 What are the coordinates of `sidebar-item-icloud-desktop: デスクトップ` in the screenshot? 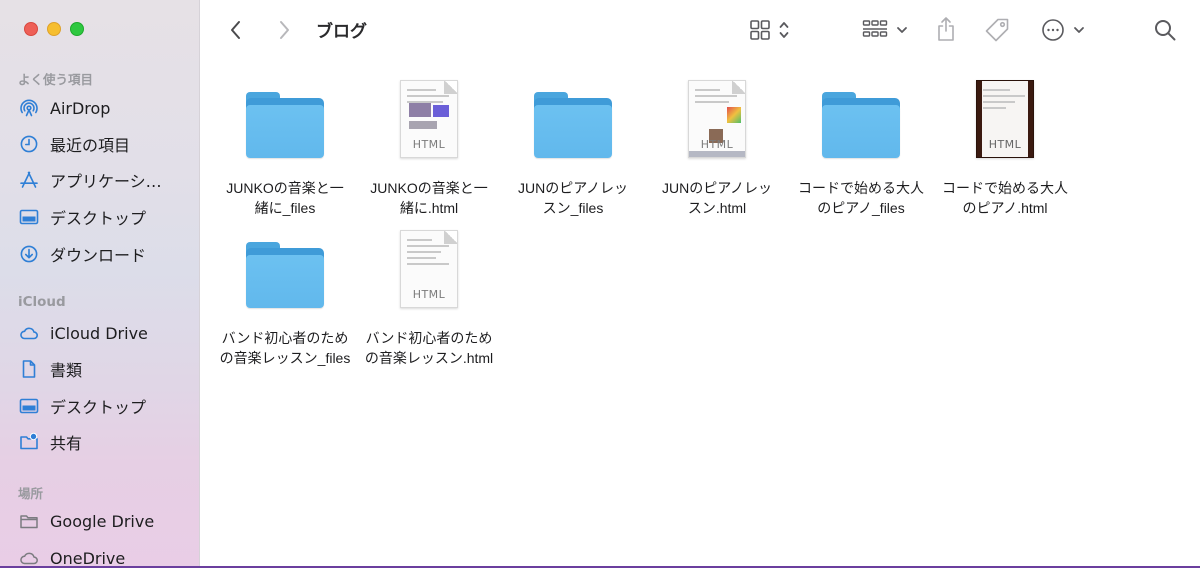 It's located at (82, 406).